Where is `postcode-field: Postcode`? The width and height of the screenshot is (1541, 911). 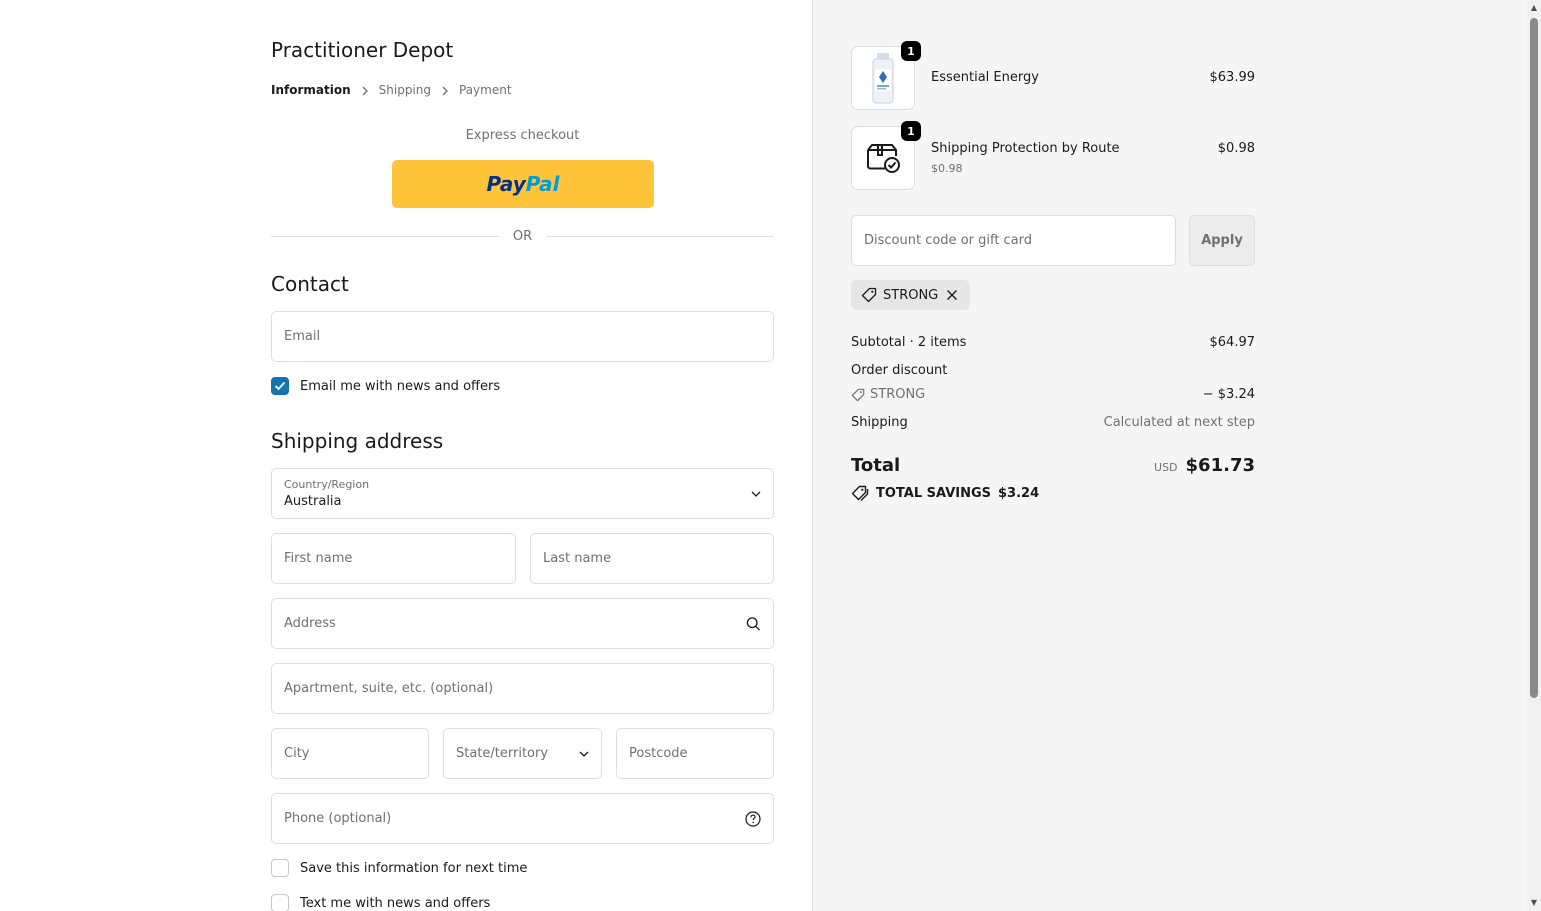 postcode-field: Postcode is located at coordinates (695, 753).